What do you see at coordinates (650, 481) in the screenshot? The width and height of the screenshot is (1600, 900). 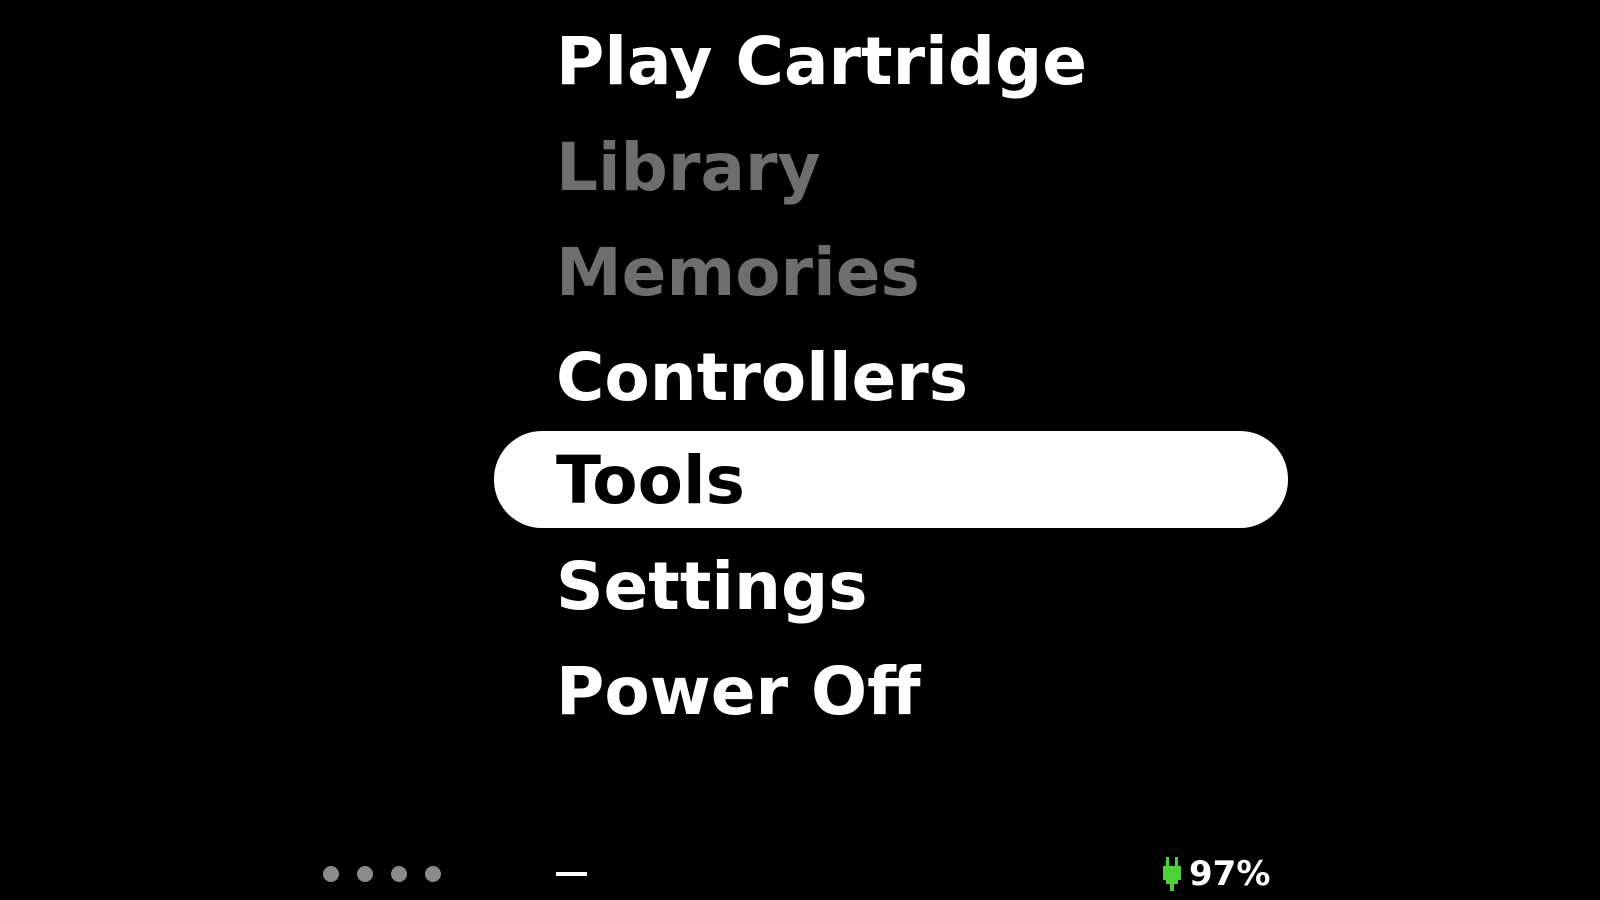 I see `menu-item-tools: Tools` at bounding box center [650, 481].